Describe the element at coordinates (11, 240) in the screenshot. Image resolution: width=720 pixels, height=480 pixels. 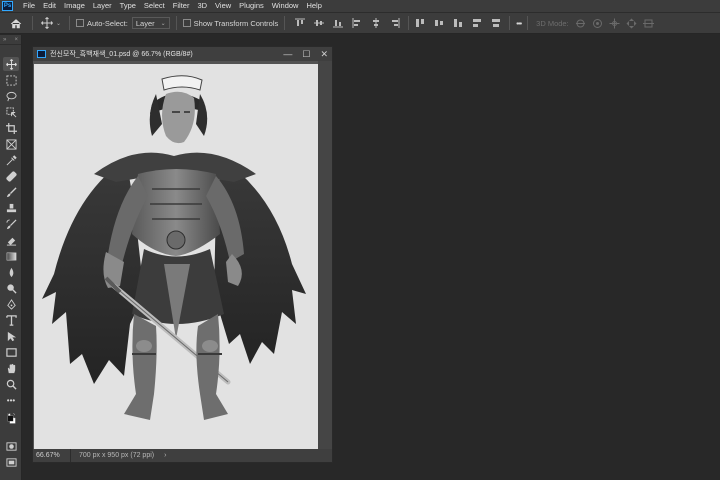
I see `eraser-tool-icon` at that location.